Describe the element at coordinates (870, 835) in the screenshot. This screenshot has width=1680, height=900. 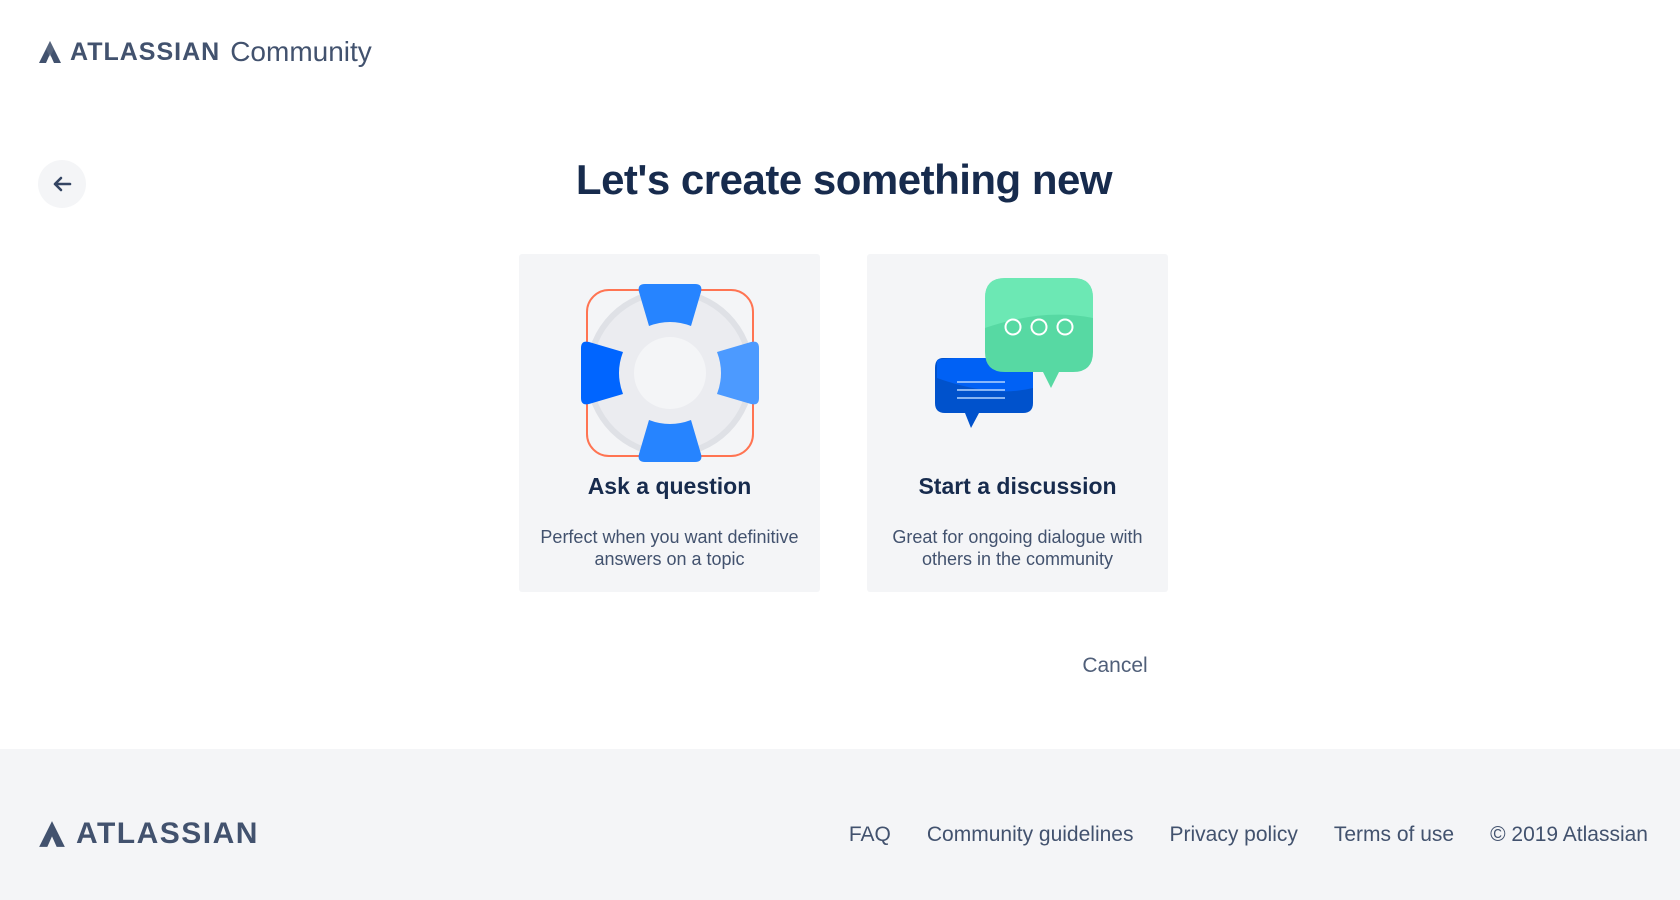
I see `footer-link-faq: FAQ` at that location.